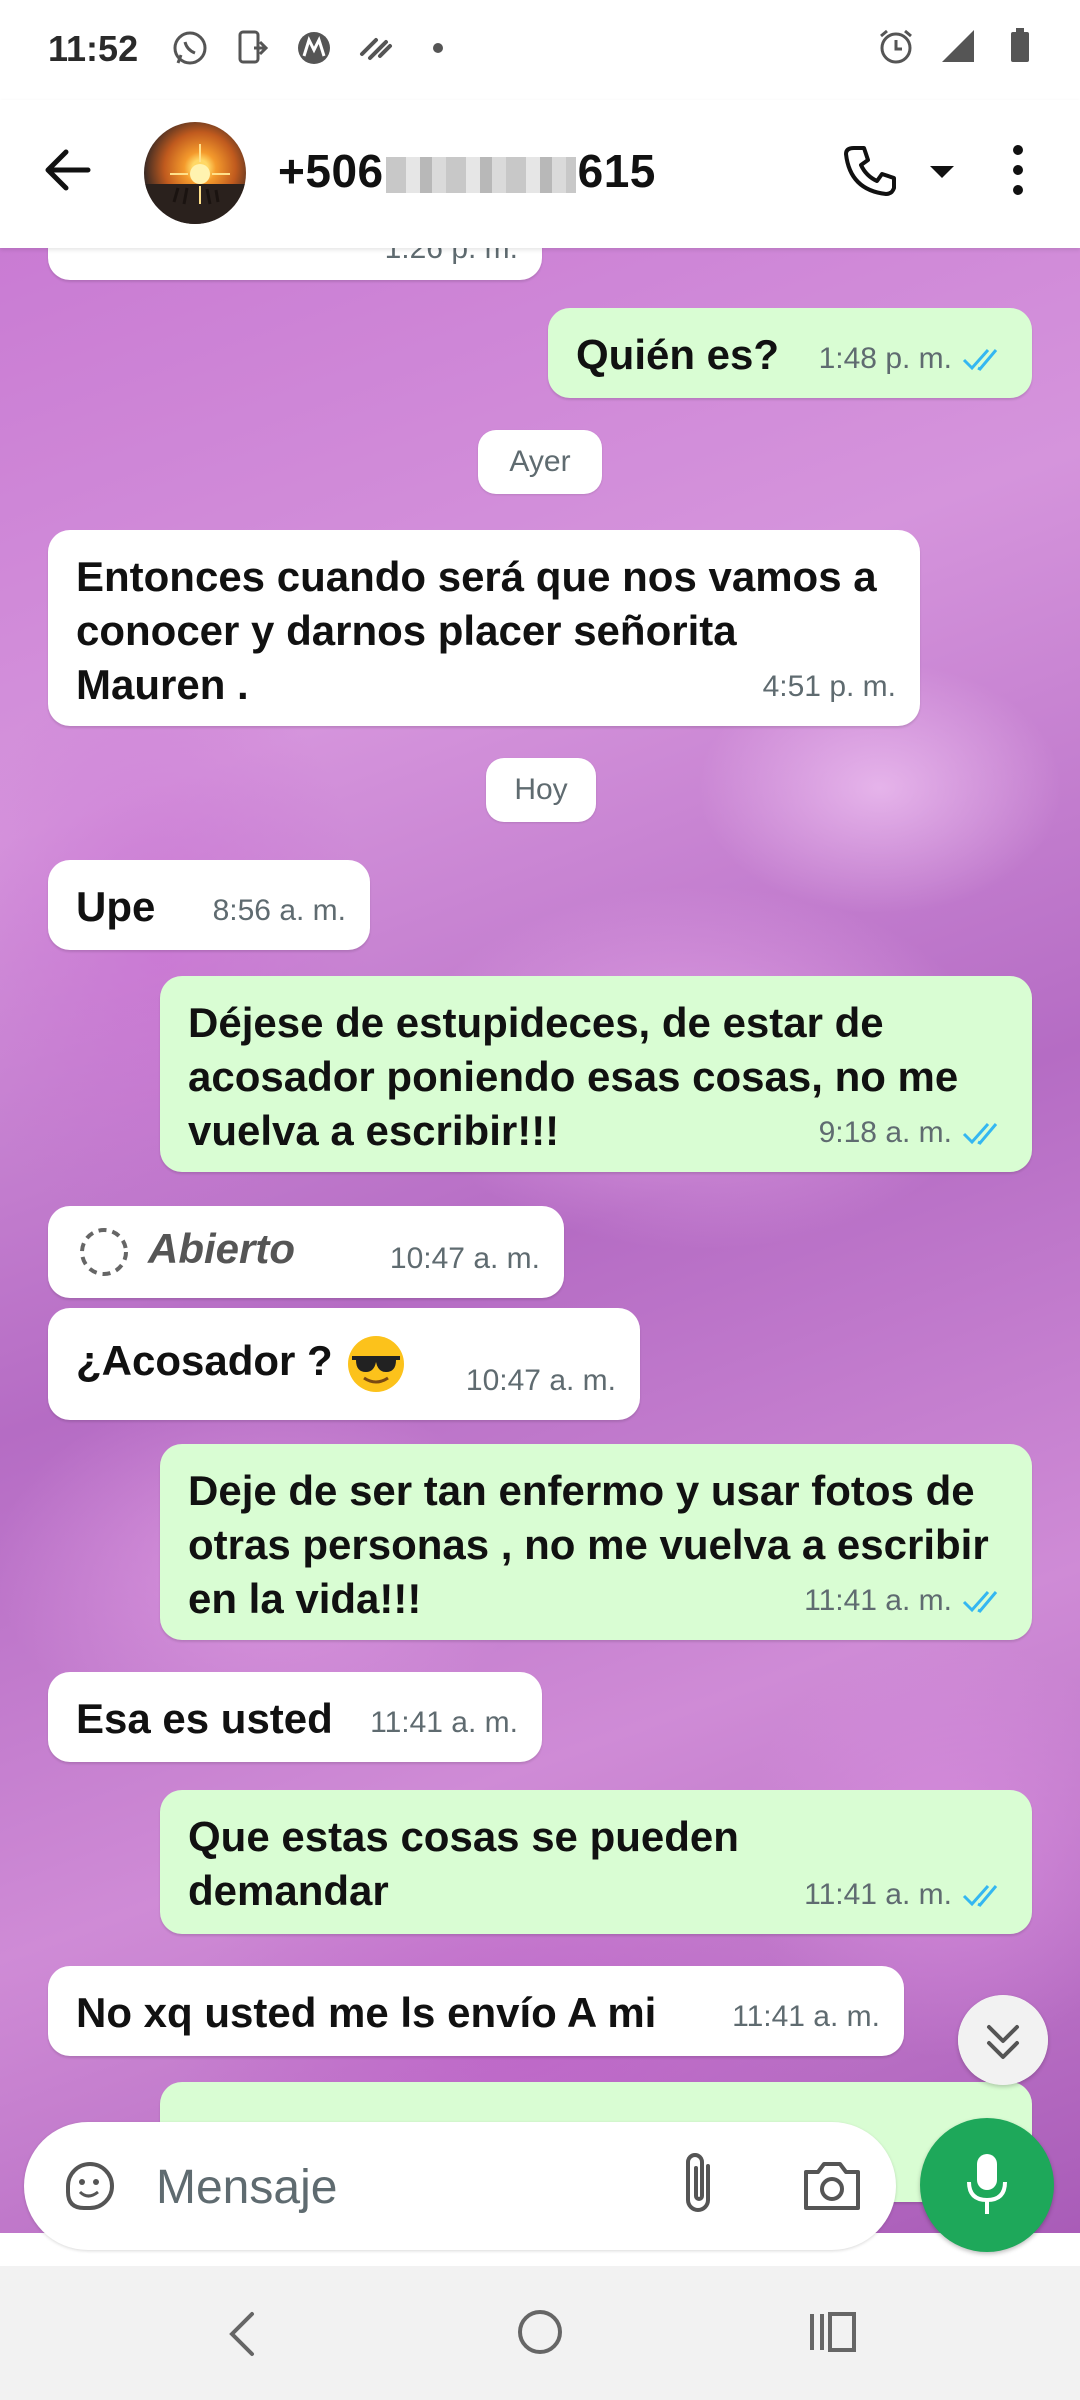  Describe the element at coordinates (870, 172) in the screenshot. I see `phone-icon` at that location.